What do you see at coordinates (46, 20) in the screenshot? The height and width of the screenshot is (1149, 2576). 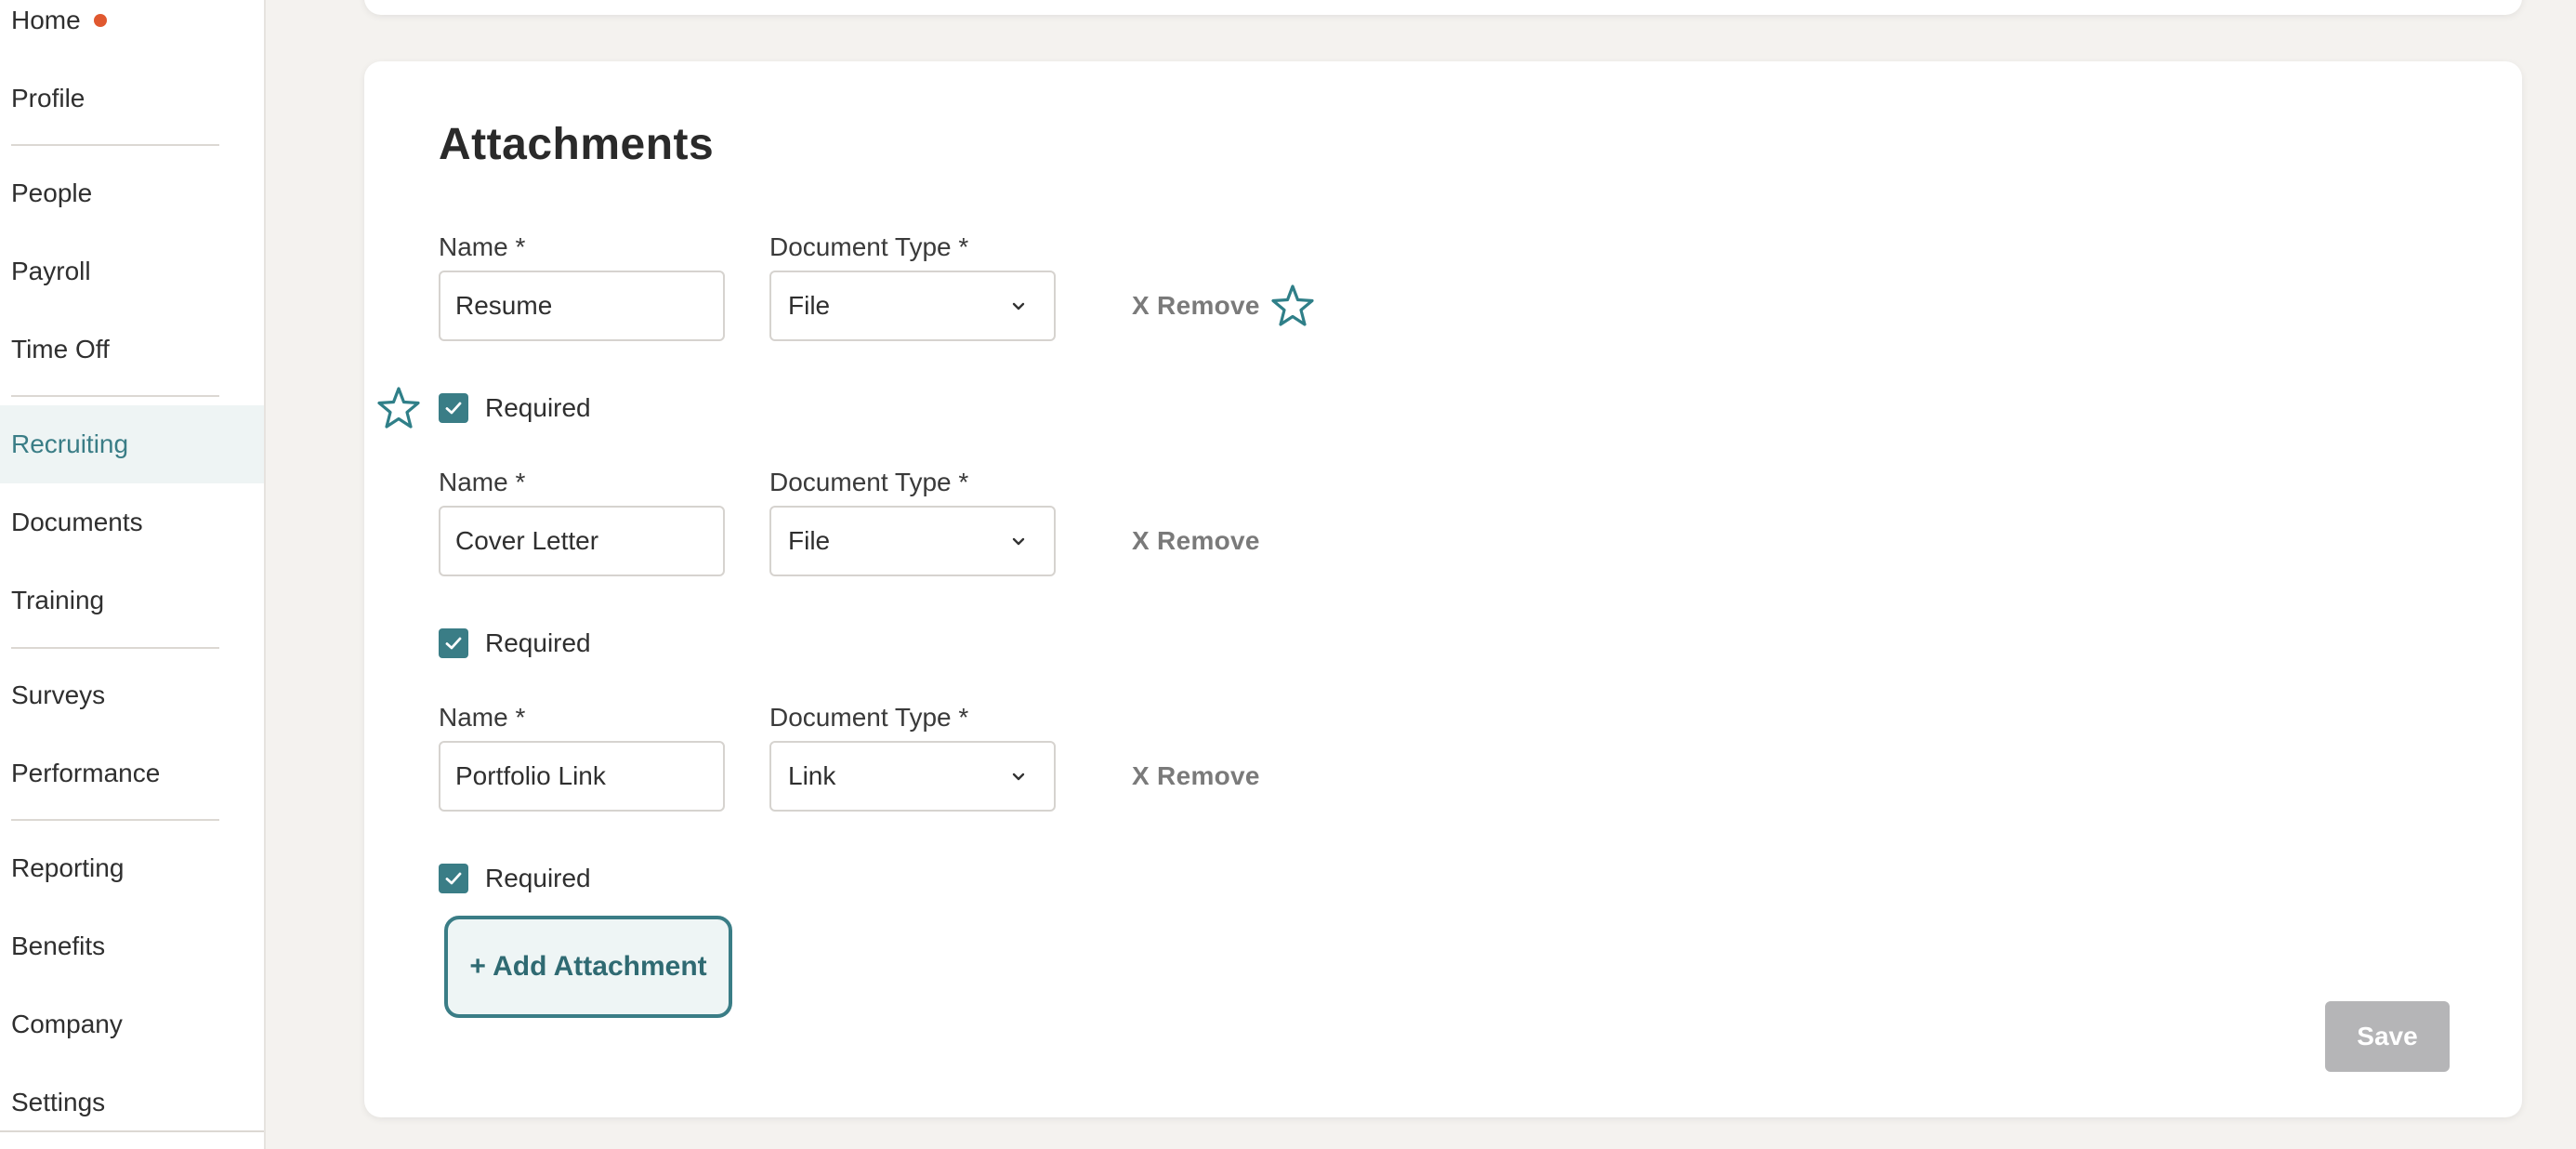 I see `sidebar-item-label: Home` at bounding box center [46, 20].